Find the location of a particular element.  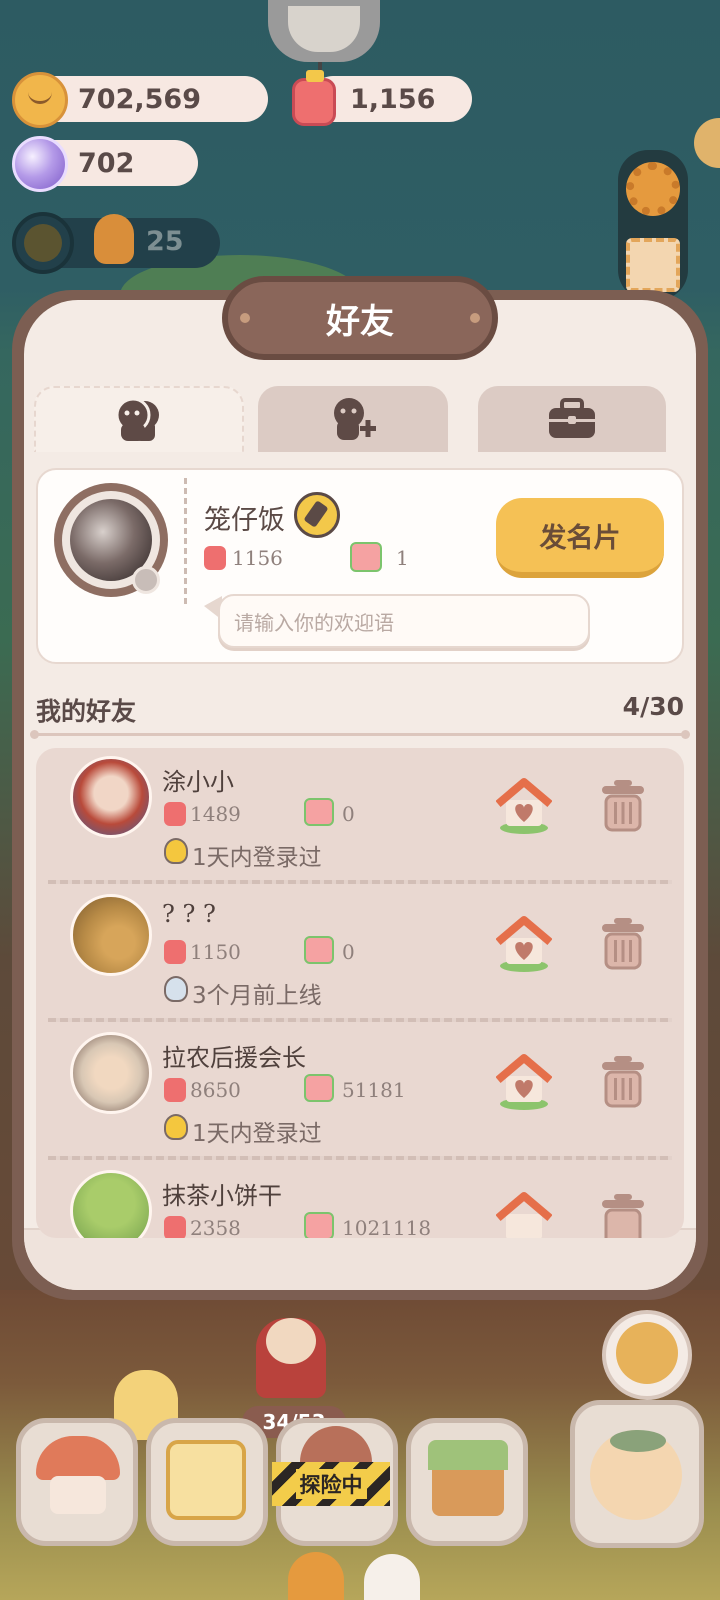

friend-name: 涂小小 is located at coordinates (198, 782).